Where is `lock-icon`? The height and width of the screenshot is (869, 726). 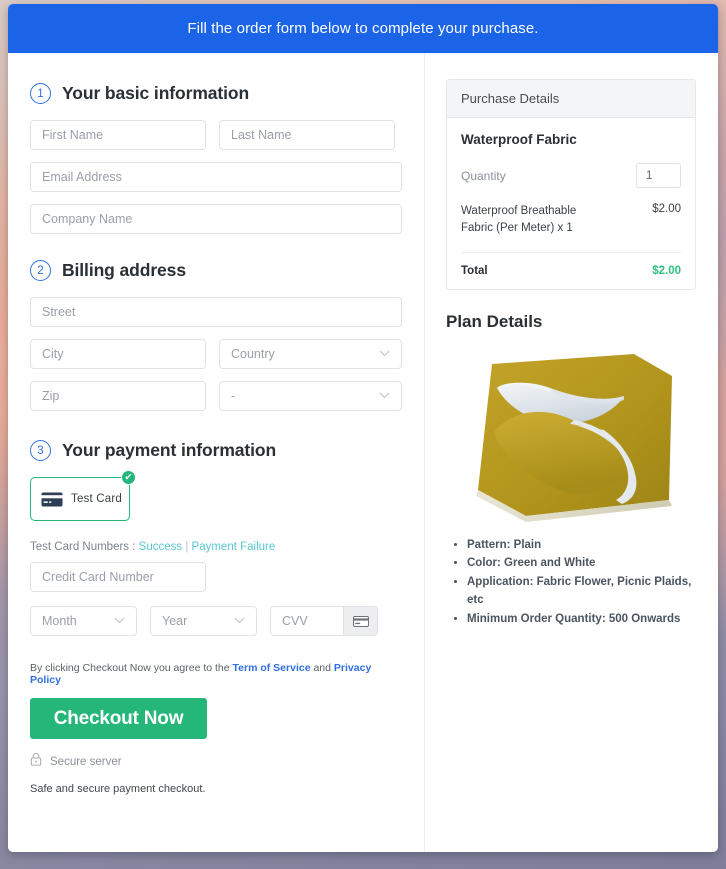 lock-icon is located at coordinates (36, 761).